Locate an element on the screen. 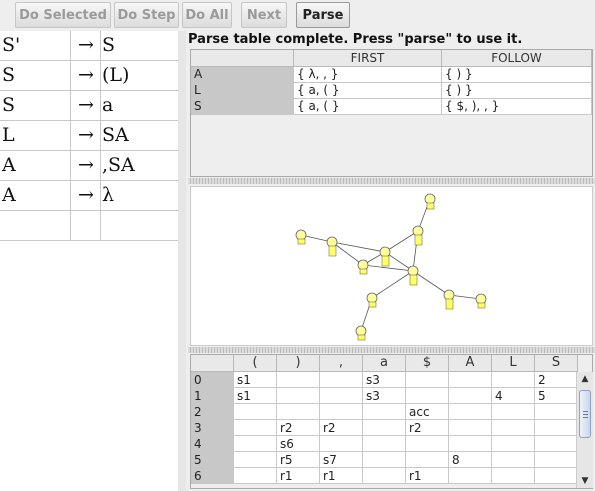 The width and height of the screenshot is (595, 491). pt-cell: 5 is located at coordinates (556, 396).